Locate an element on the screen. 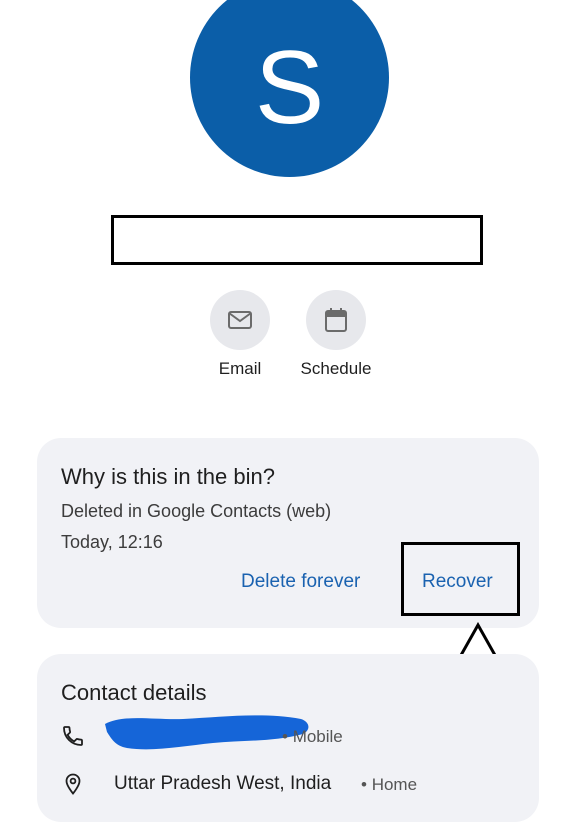  schedule-icon-circle is located at coordinates (336, 320).